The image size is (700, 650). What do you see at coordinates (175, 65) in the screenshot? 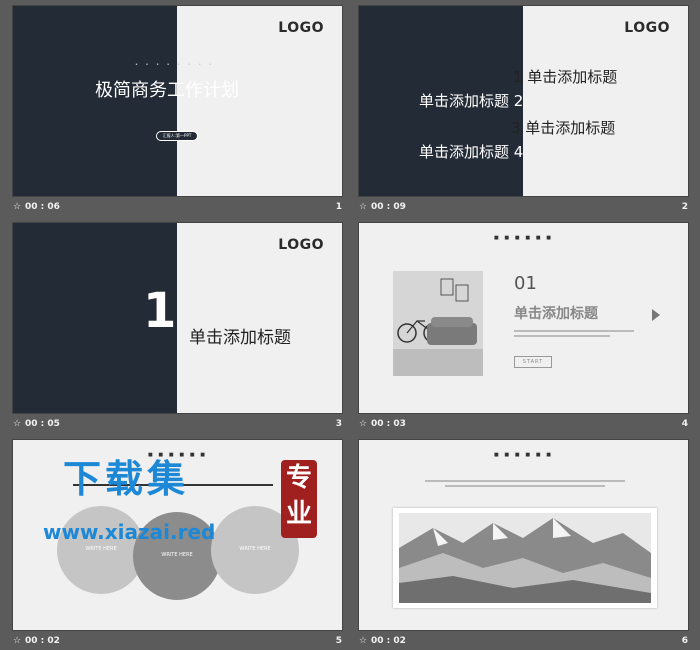
I see `subtitle-dots: • • • • • • • •` at bounding box center [175, 65].